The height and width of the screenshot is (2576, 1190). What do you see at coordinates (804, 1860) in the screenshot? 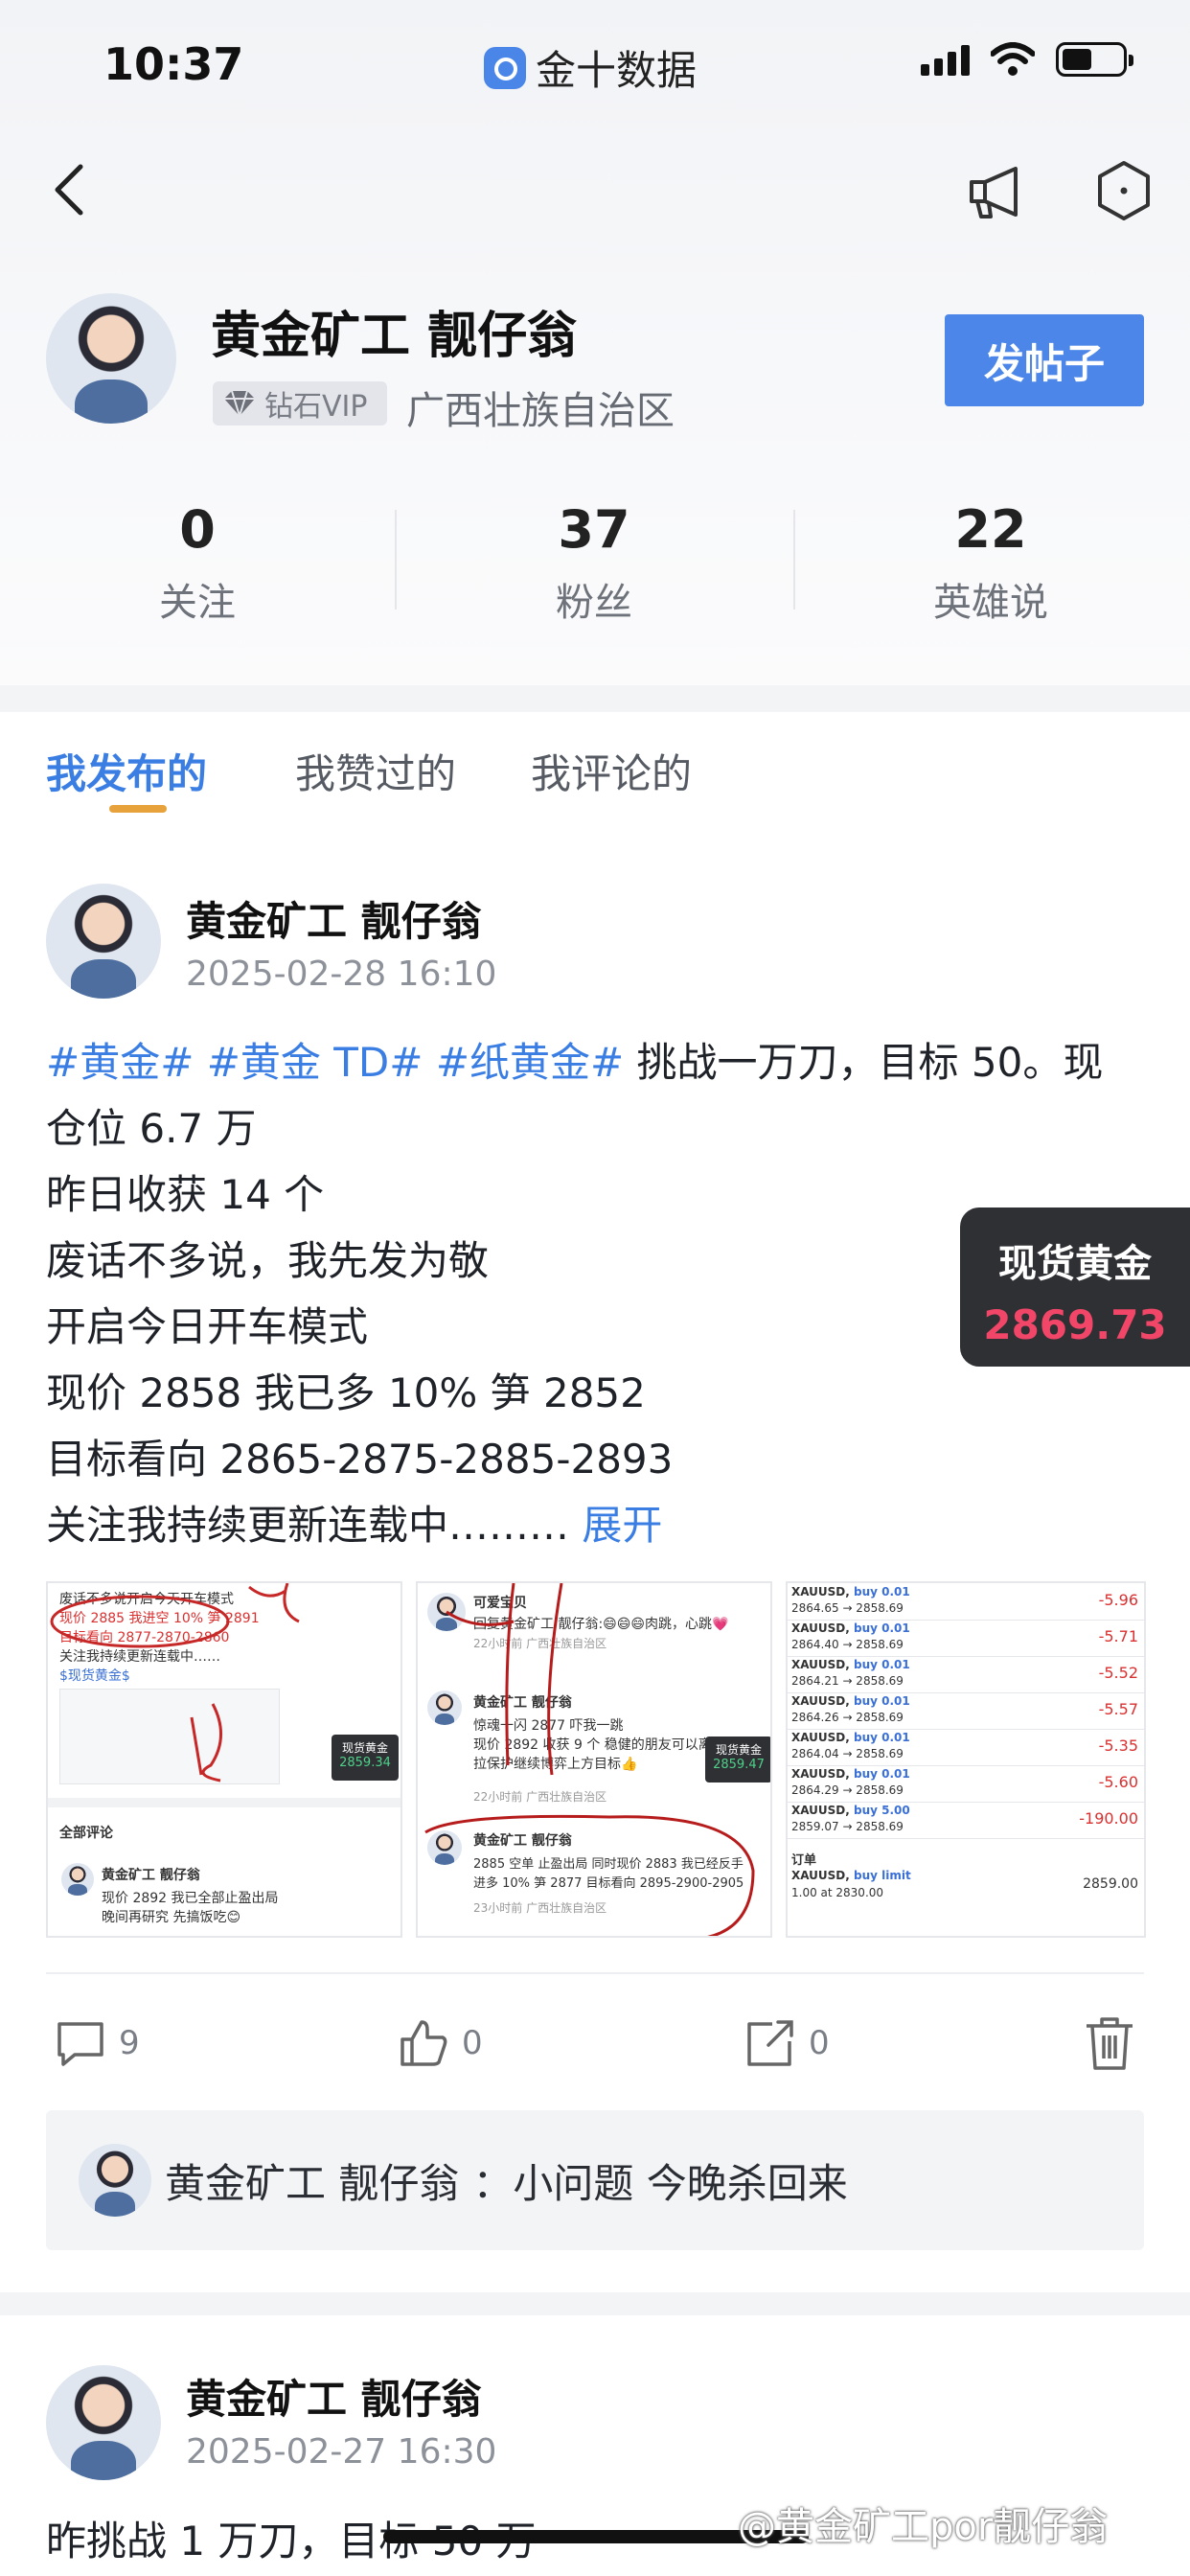
I see `orders-label: 订单` at bounding box center [804, 1860].